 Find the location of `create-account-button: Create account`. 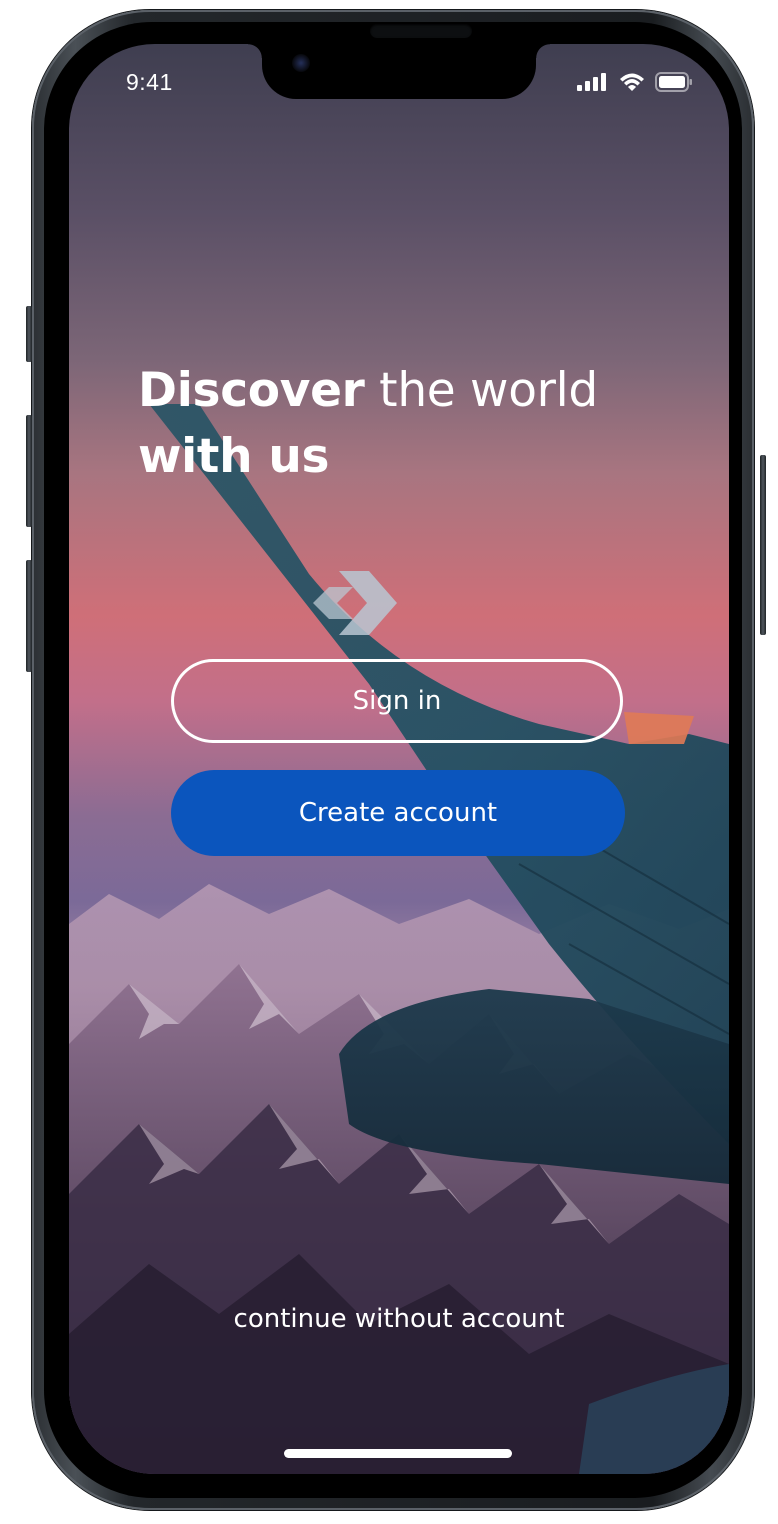

create-account-button: Create account is located at coordinates (398, 813).